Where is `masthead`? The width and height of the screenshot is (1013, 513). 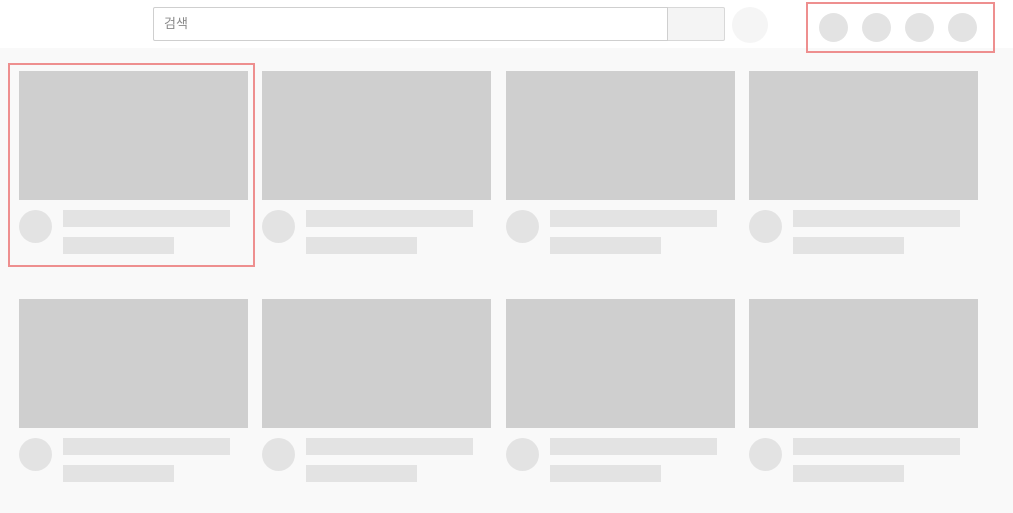
masthead is located at coordinates (506, 26).